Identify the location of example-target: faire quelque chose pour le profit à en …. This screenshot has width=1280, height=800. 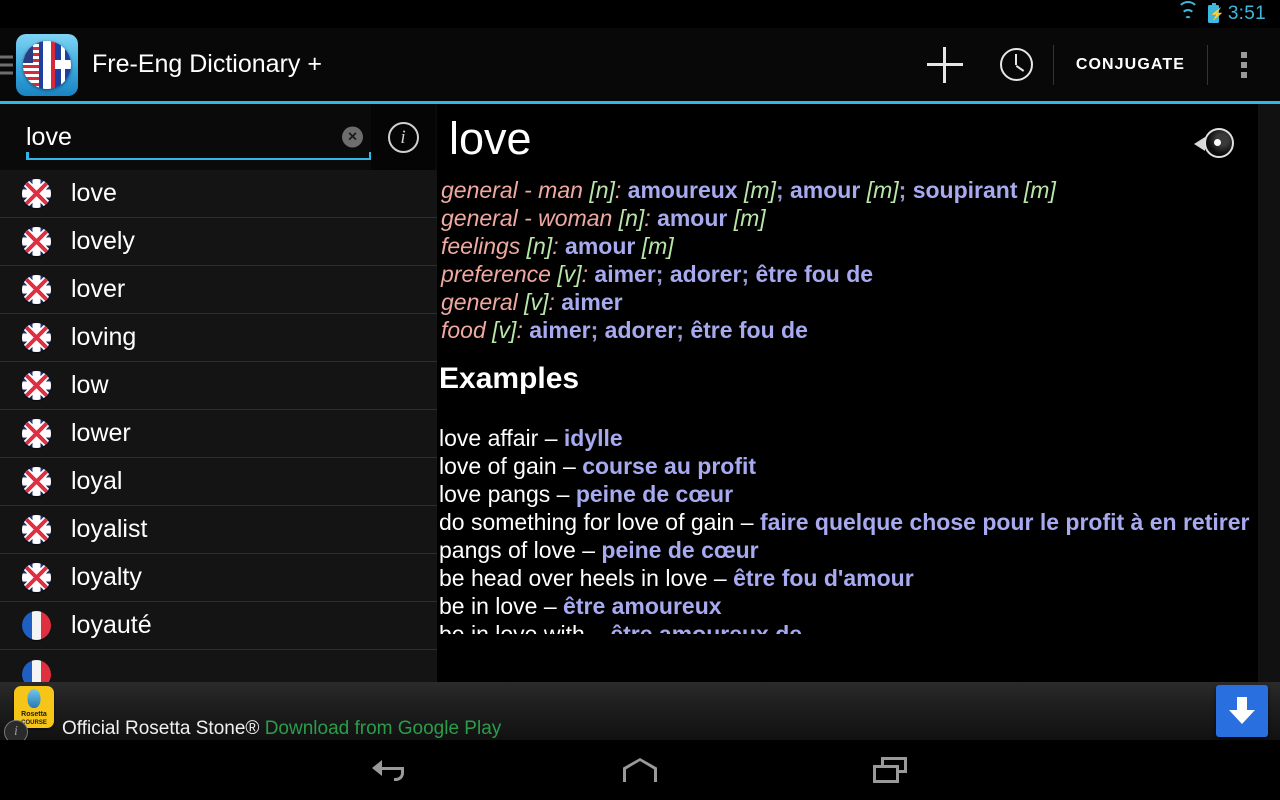
(1004, 521).